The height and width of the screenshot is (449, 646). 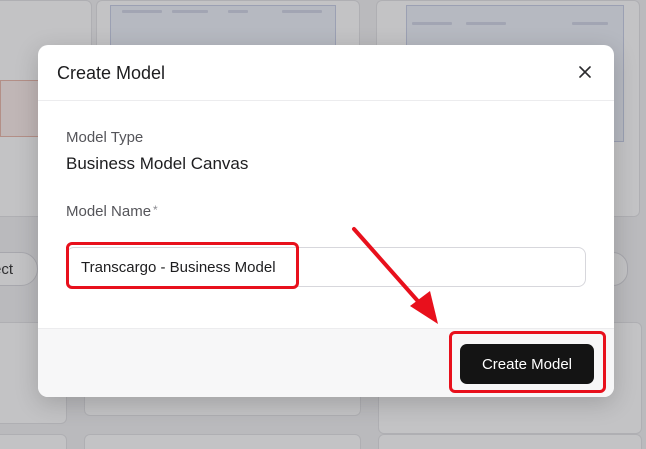 I want to click on model-name-label: Model Name *, so click(x=112, y=211).